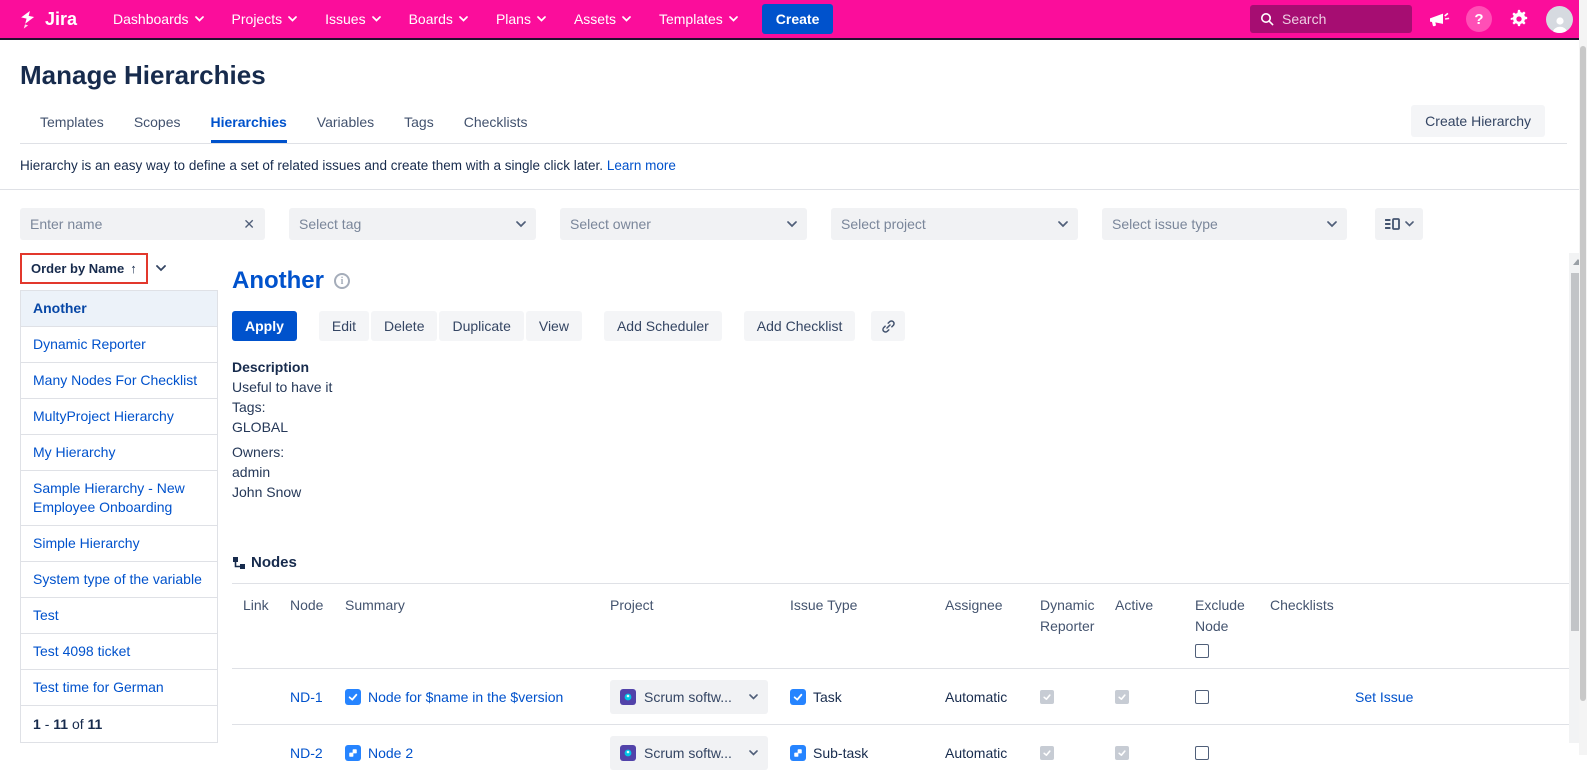 Image resolution: width=1587 pixels, height=780 pixels. What do you see at coordinates (1202, 651) in the screenshot?
I see `exclude-node-select-all-checkbox` at bounding box center [1202, 651].